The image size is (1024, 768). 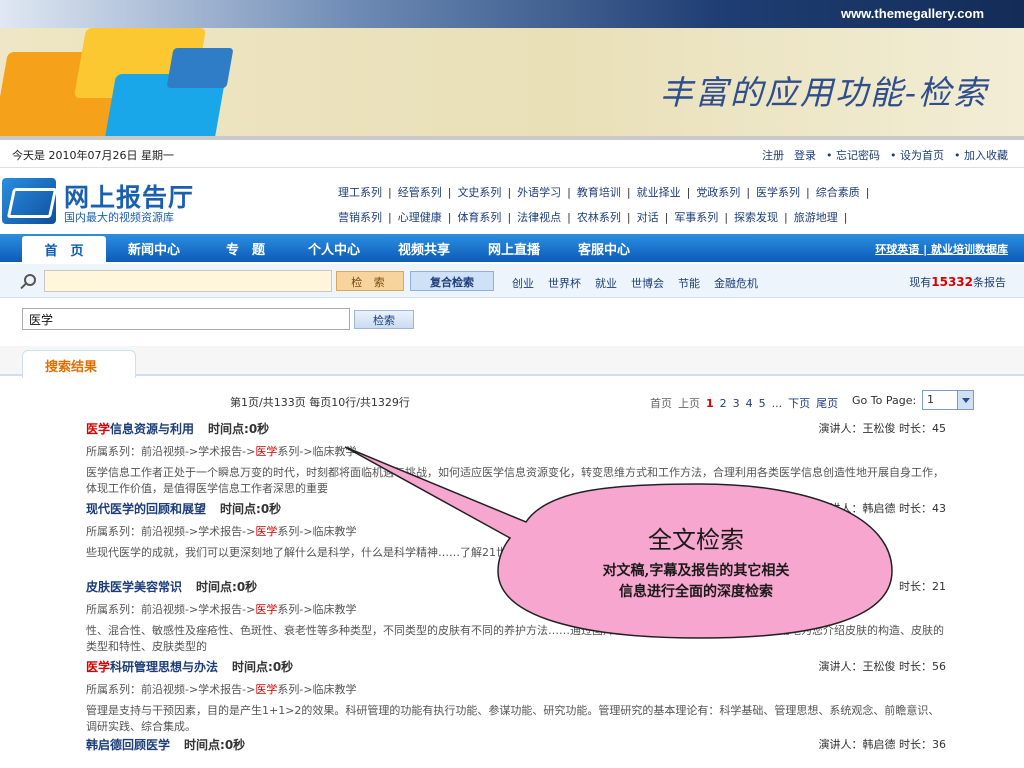 What do you see at coordinates (360, 192) in the screenshot?
I see `category-link: 理工系列` at bounding box center [360, 192].